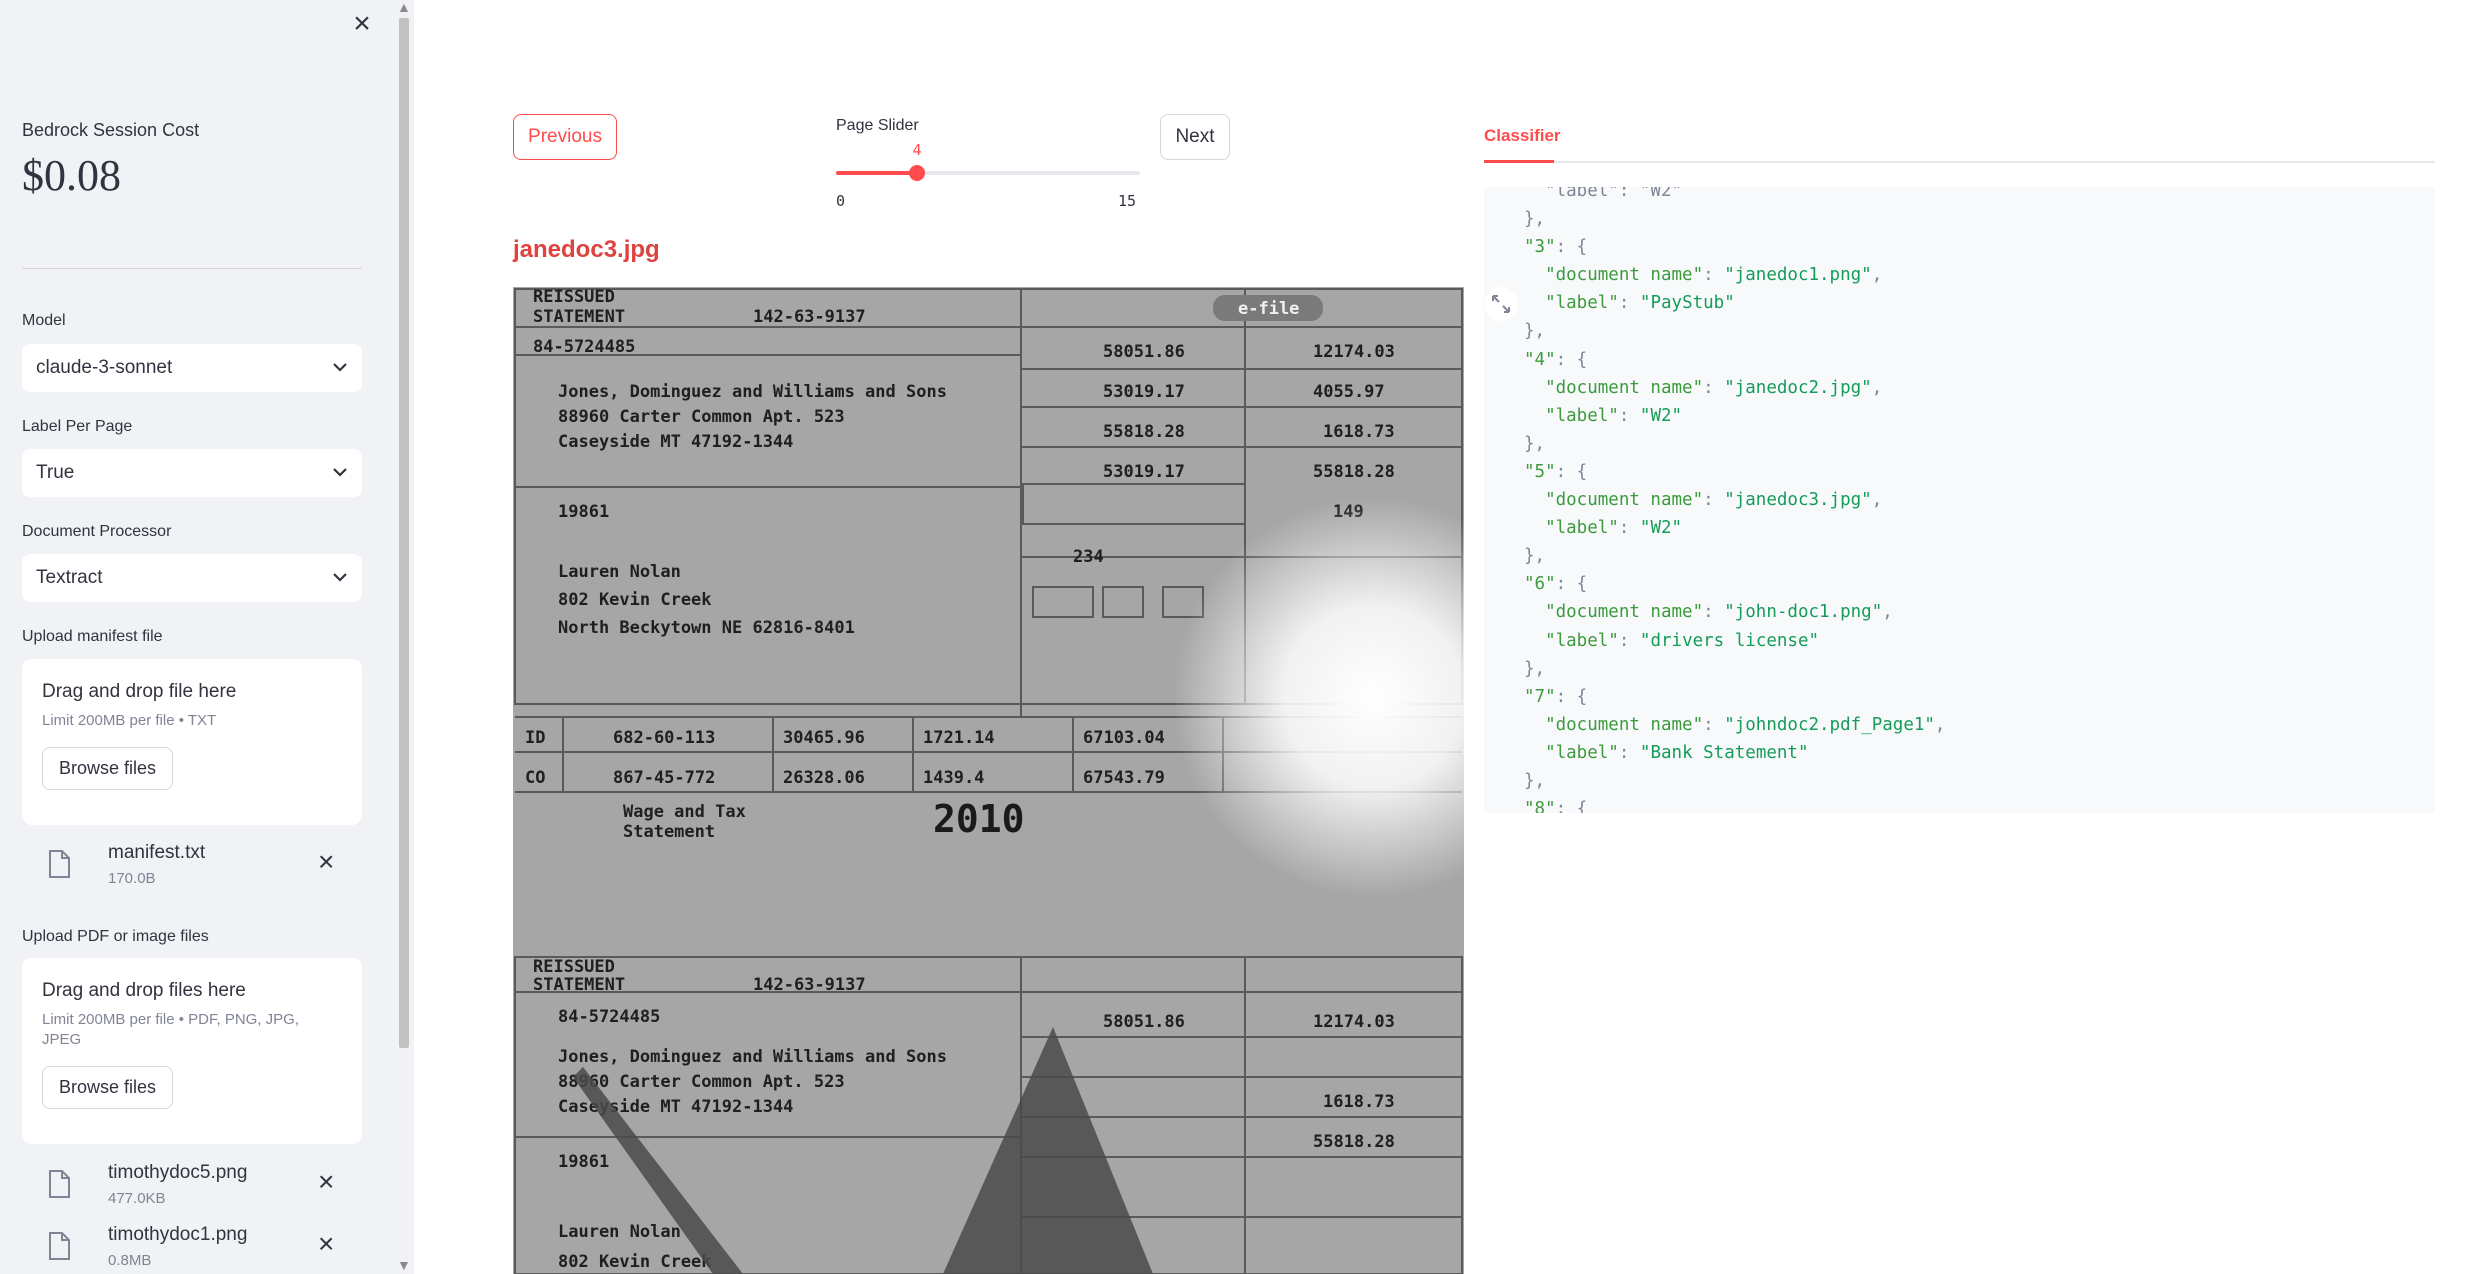 This screenshot has height=1274, width=2492. What do you see at coordinates (1682, 640) in the screenshot?
I see `json-line: "label": "drivers license"` at bounding box center [1682, 640].